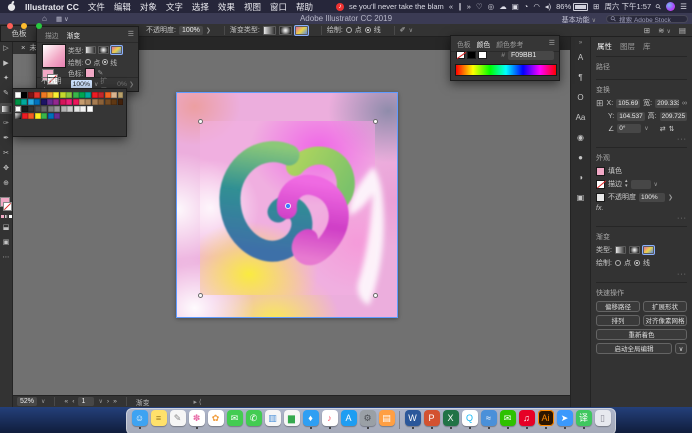 The image size is (692, 433). What do you see at coordinates (671, 6) in the screenshot?
I see `siri-icon` at bounding box center [671, 6].